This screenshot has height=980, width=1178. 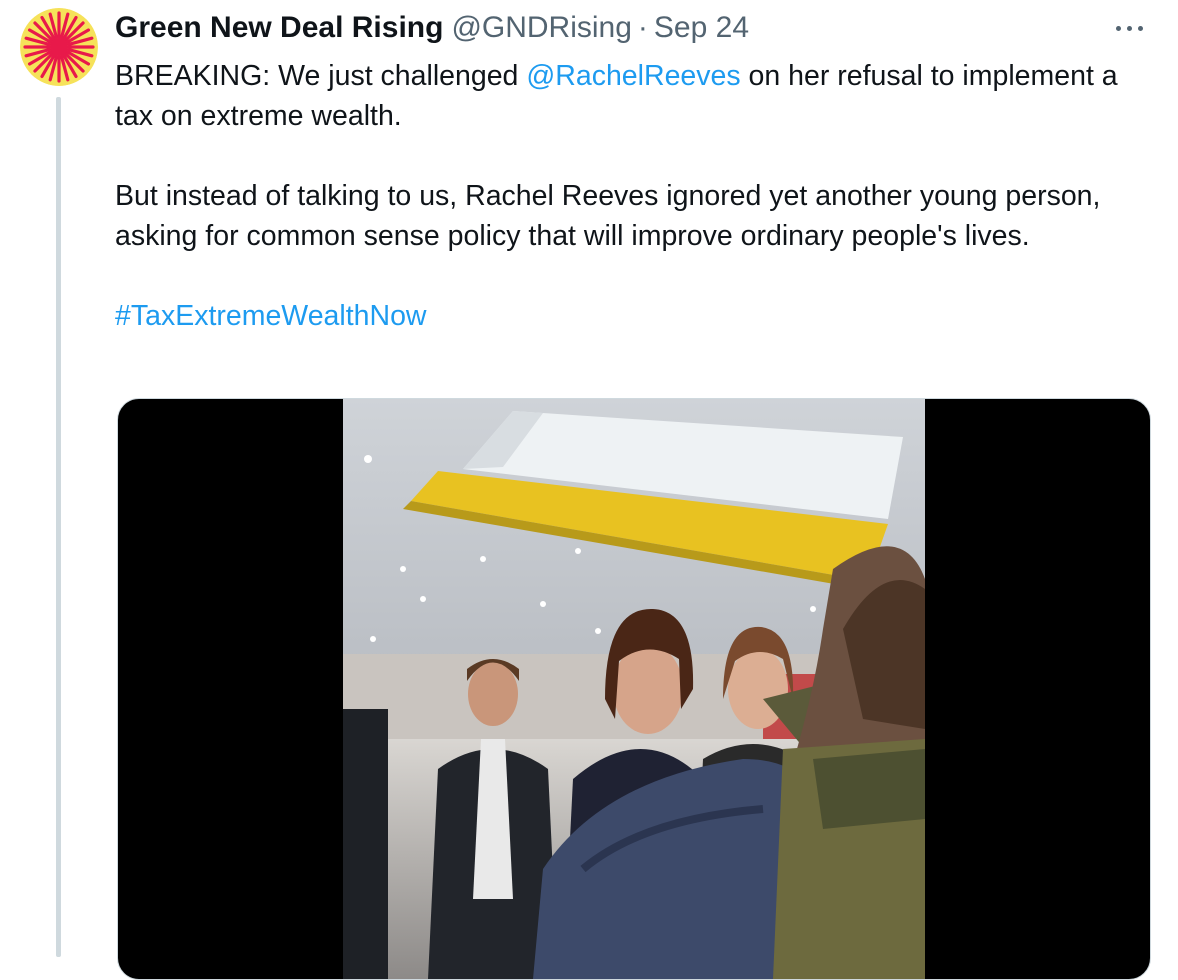 I want to click on tweet-paragraph-3: #TaxExtremeWealthNow, so click(x=635, y=316).